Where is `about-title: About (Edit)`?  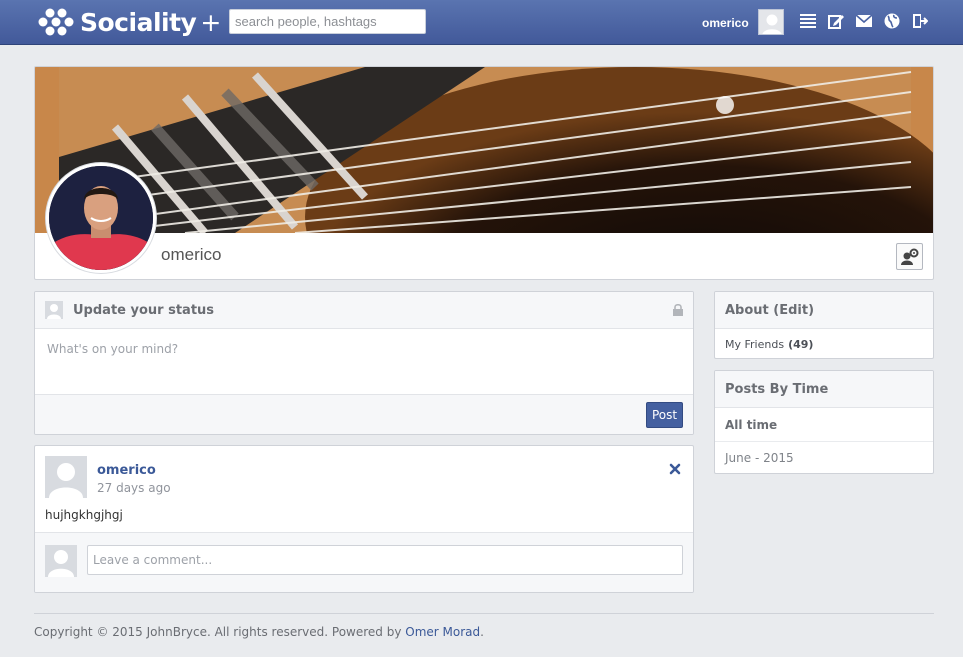
about-title: About (Edit) is located at coordinates (769, 310).